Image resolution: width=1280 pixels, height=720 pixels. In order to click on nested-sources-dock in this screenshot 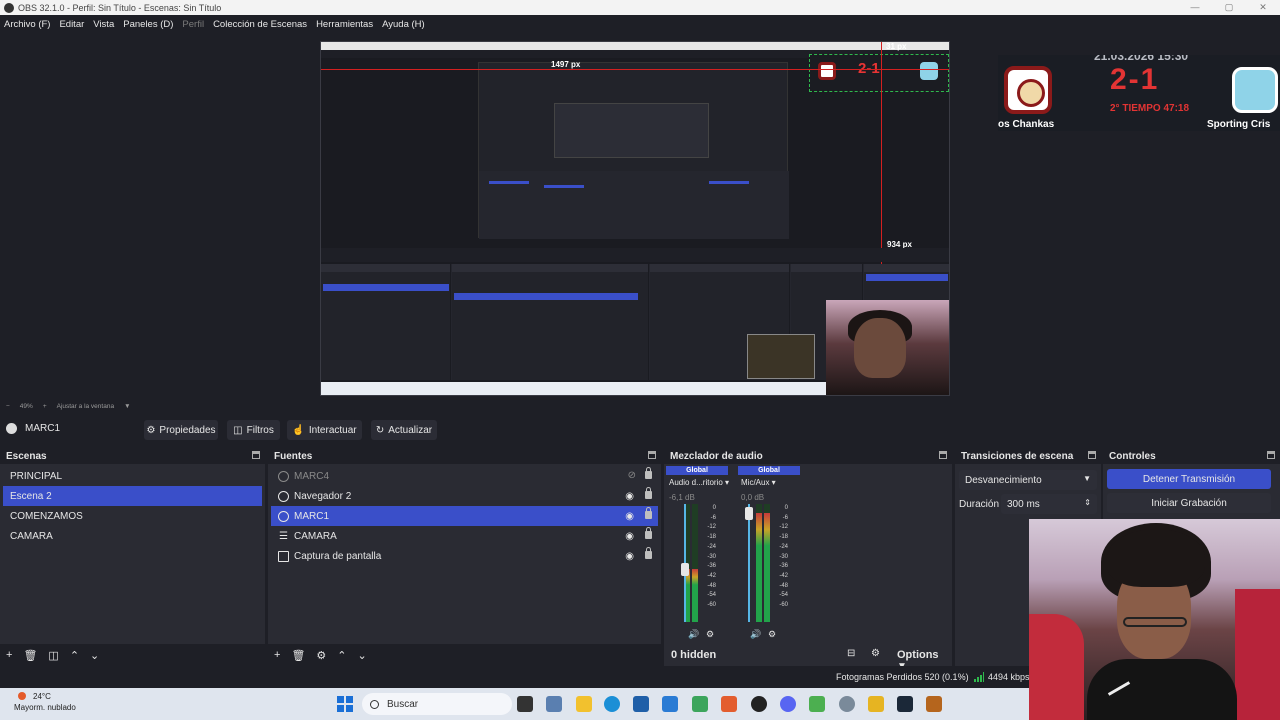, I will do `click(550, 322)`.